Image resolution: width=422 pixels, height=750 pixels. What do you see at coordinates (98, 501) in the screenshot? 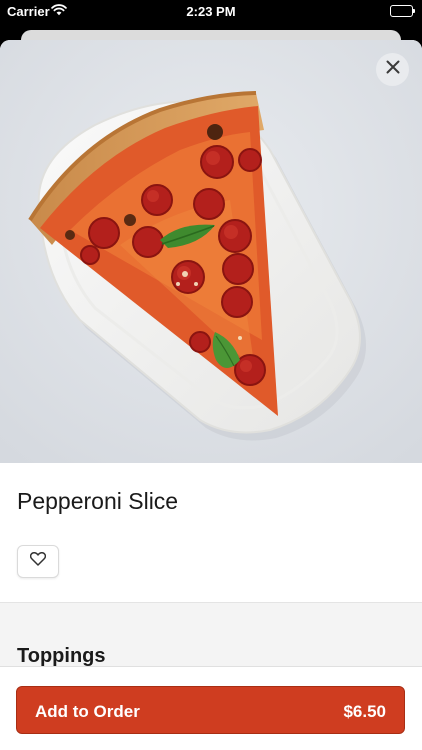
I see `product-title: Pepperoni Slice` at bounding box center [98, 501].